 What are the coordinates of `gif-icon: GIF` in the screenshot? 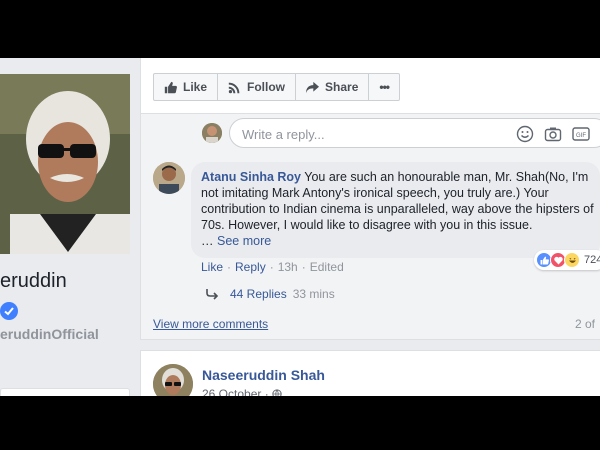 It's located at (581, 134).